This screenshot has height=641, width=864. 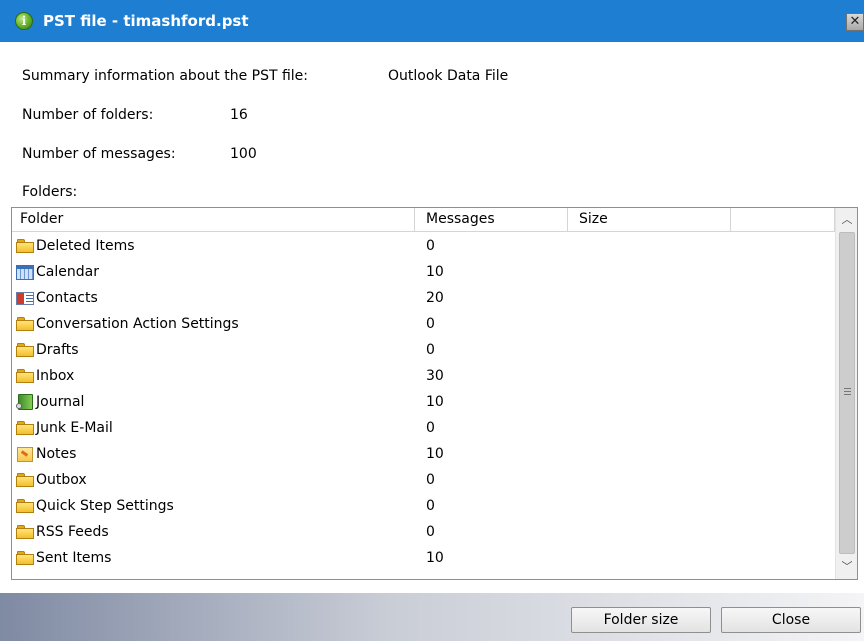 I want to click on messages-count-label: Number of messages:, so click(x=99, y=154).